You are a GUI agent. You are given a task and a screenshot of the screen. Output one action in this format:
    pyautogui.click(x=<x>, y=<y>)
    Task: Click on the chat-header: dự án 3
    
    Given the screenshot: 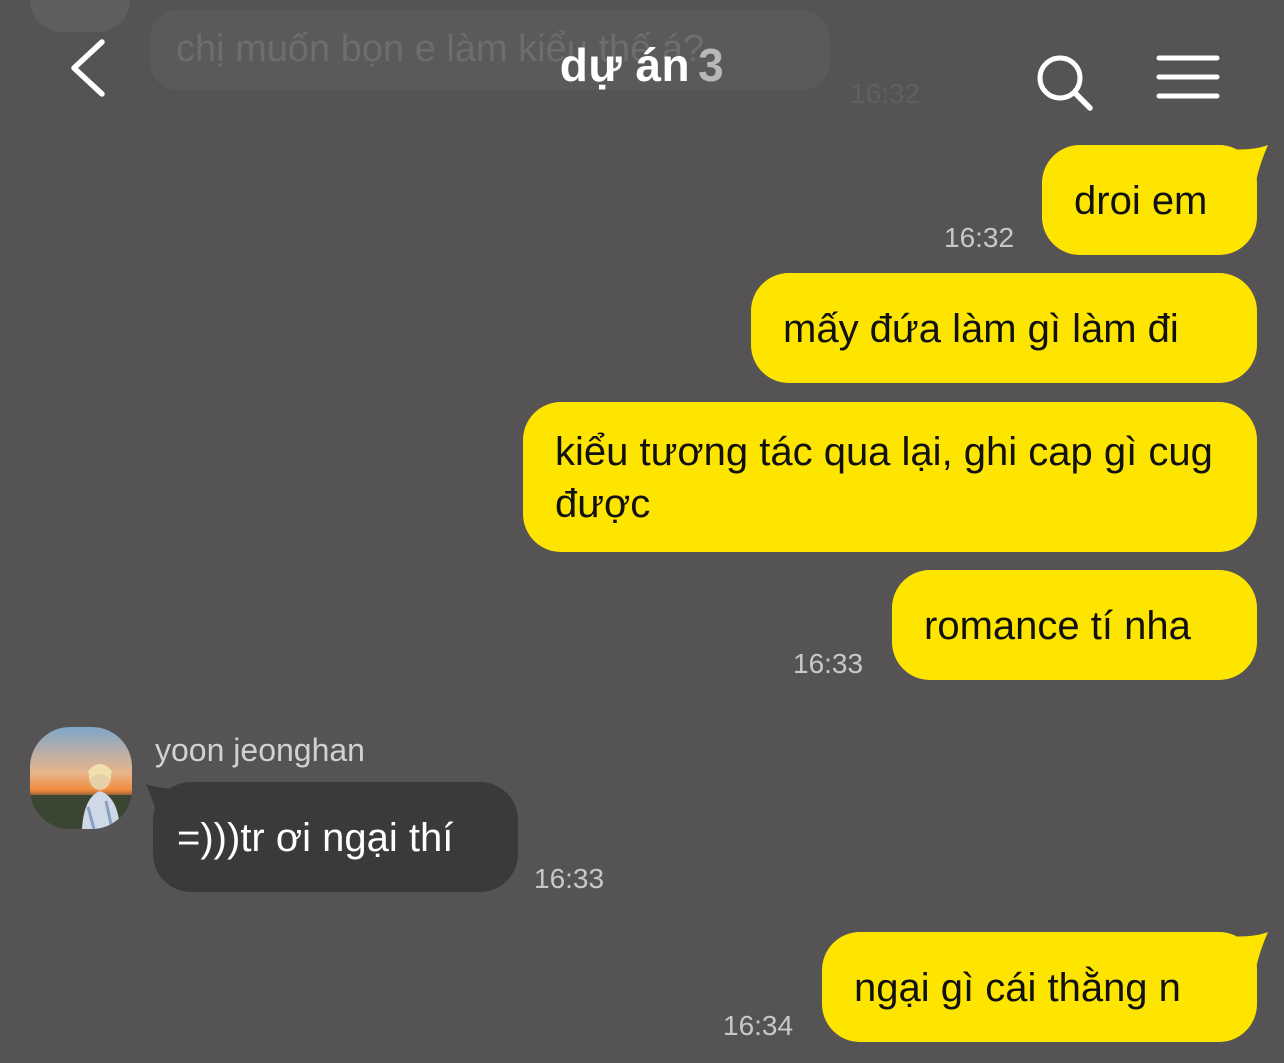 What is the action you would take?
    pyautogui.click(x=642, y=67)
    